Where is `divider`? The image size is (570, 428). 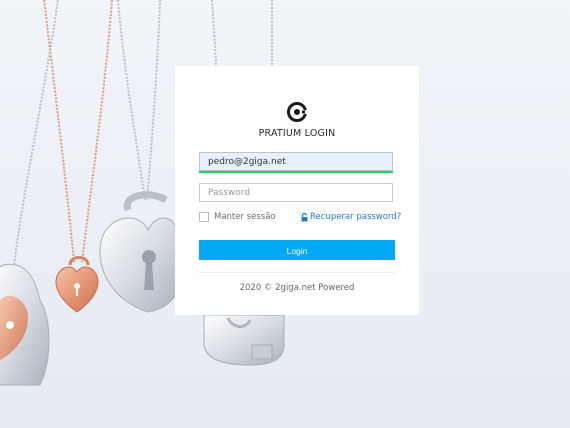 divider is located at coordinates (297, 272).